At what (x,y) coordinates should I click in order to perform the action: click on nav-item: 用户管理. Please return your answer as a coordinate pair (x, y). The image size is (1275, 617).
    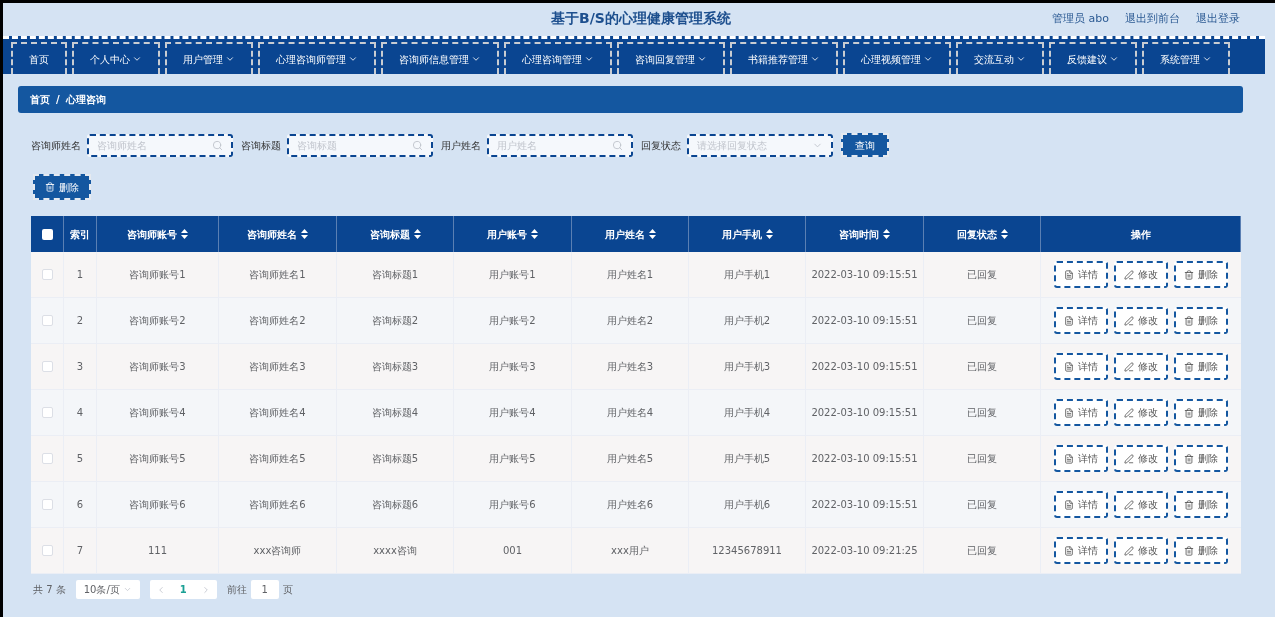
    Looking at the image, I should click on (209, 58).